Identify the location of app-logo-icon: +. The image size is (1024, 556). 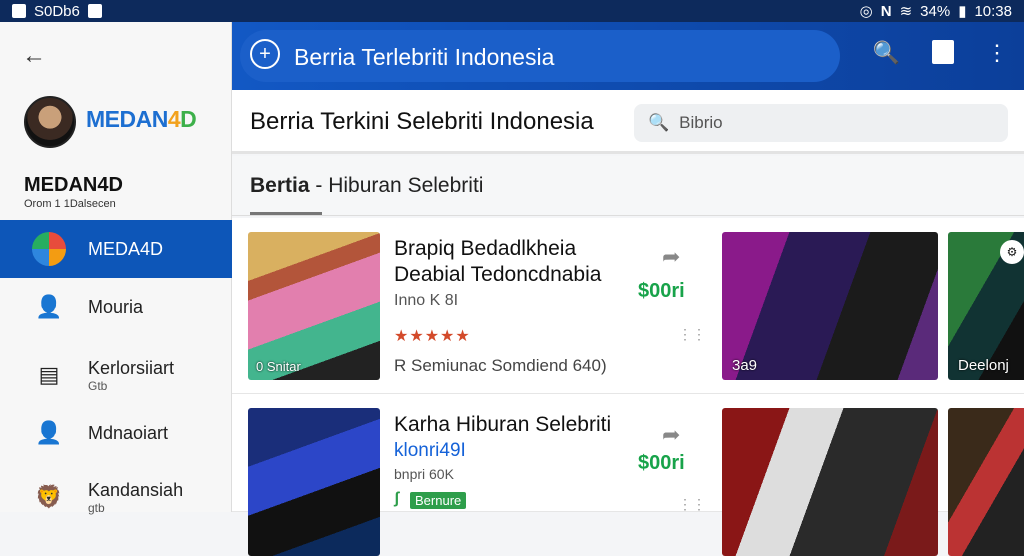
(265, 54).